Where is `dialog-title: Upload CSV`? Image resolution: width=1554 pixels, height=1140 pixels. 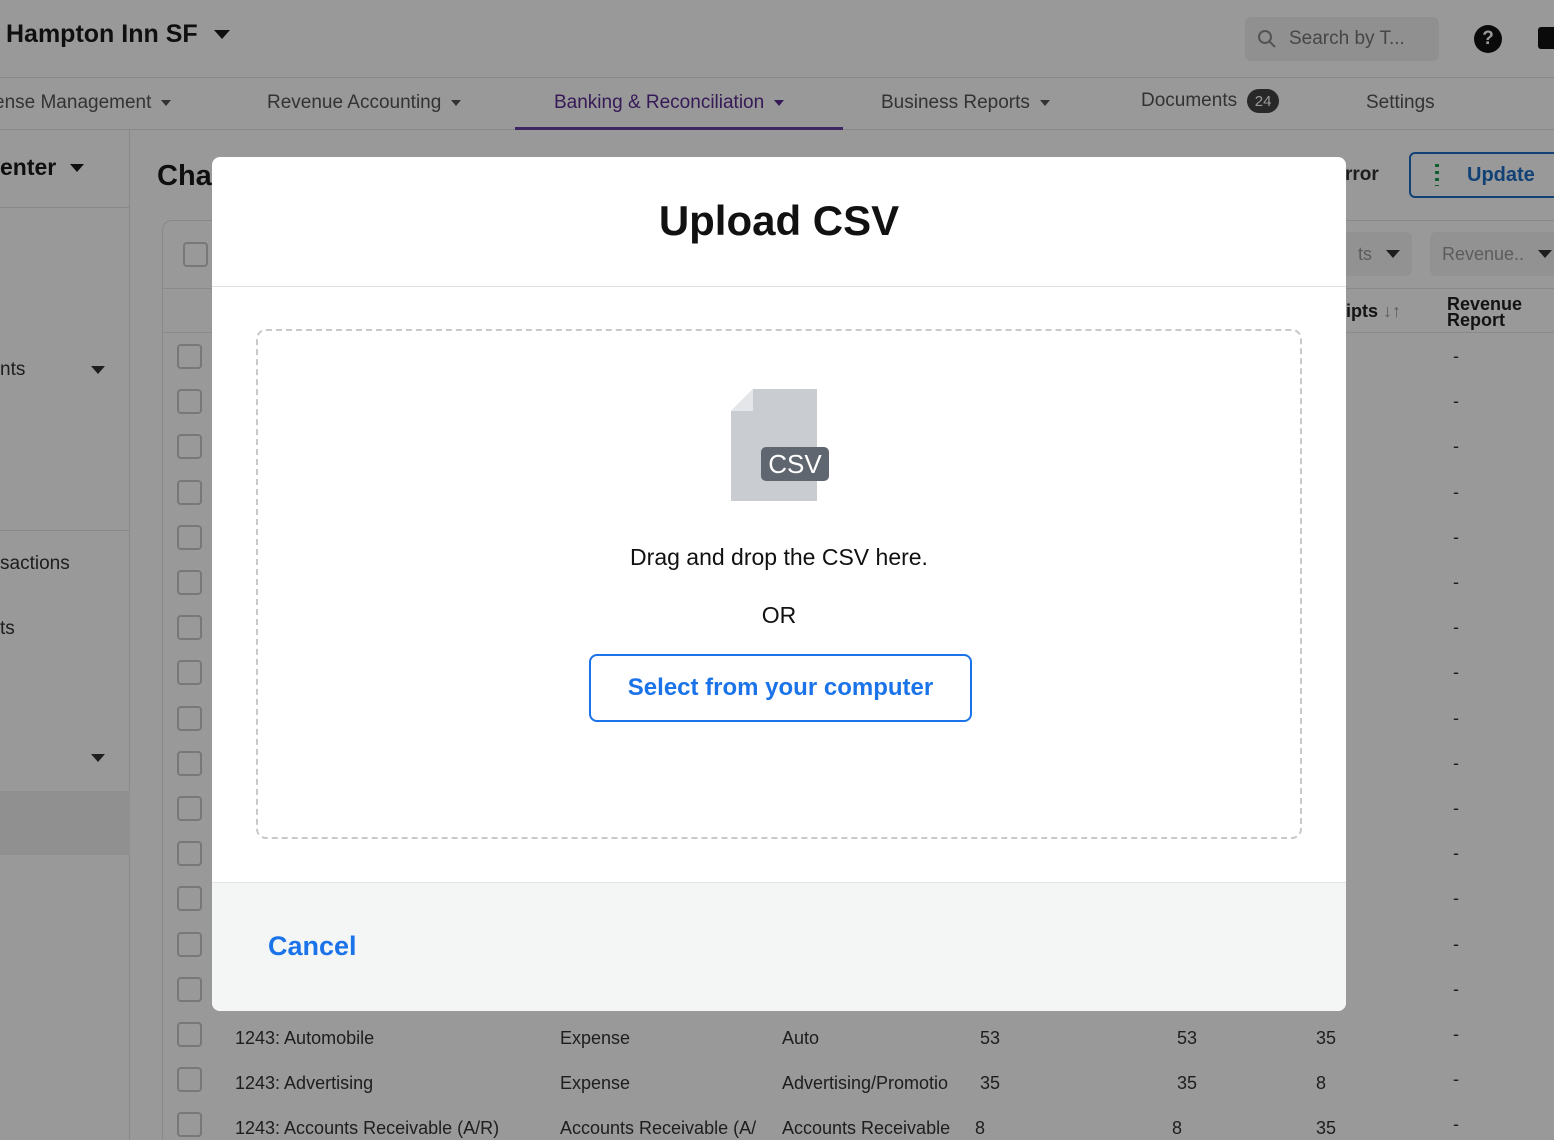
dialog-title: Upload CSV is located at coordinates (779, 220).